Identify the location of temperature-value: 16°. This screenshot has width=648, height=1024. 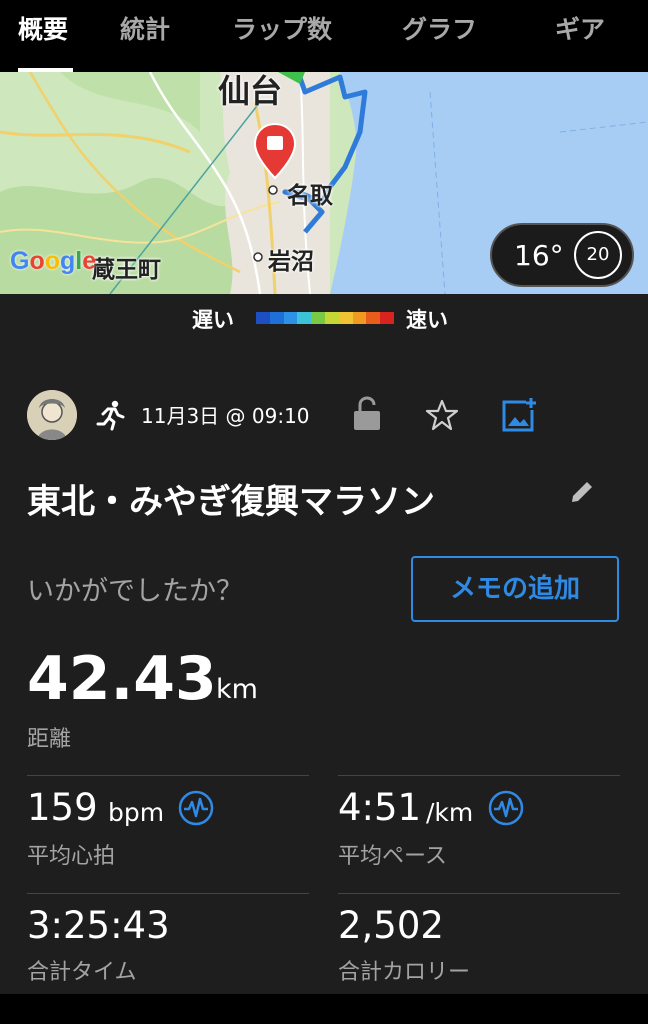
(539, 255).